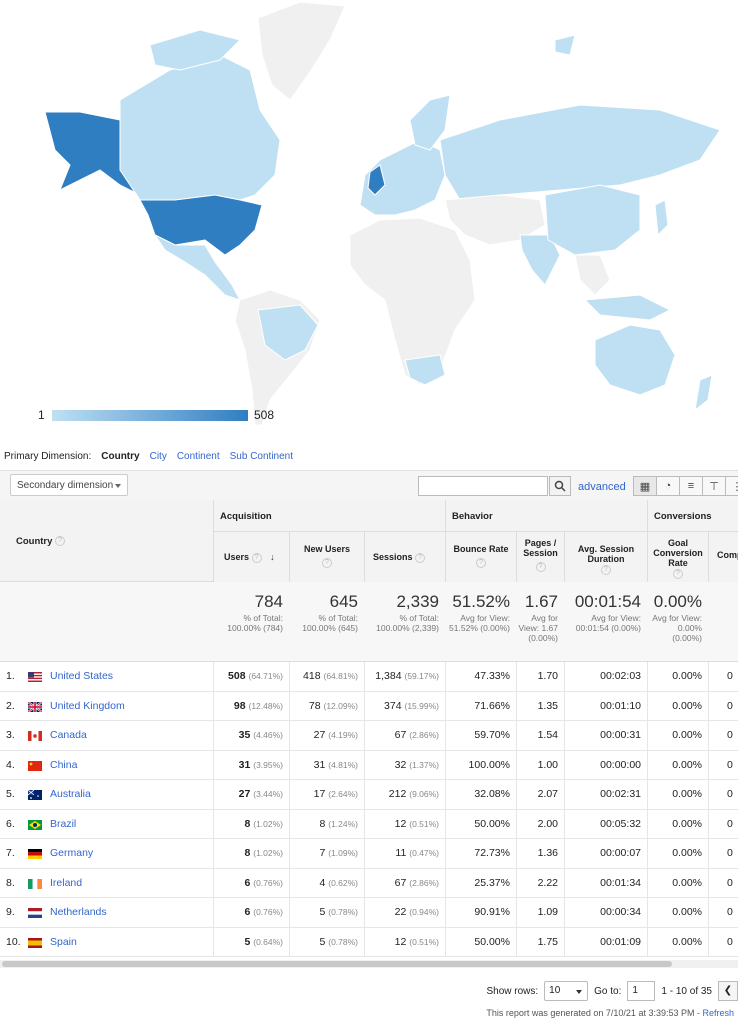  Describe the element at coordinates (63, 765) in the screenshot. I see `country-link: China` at that location.